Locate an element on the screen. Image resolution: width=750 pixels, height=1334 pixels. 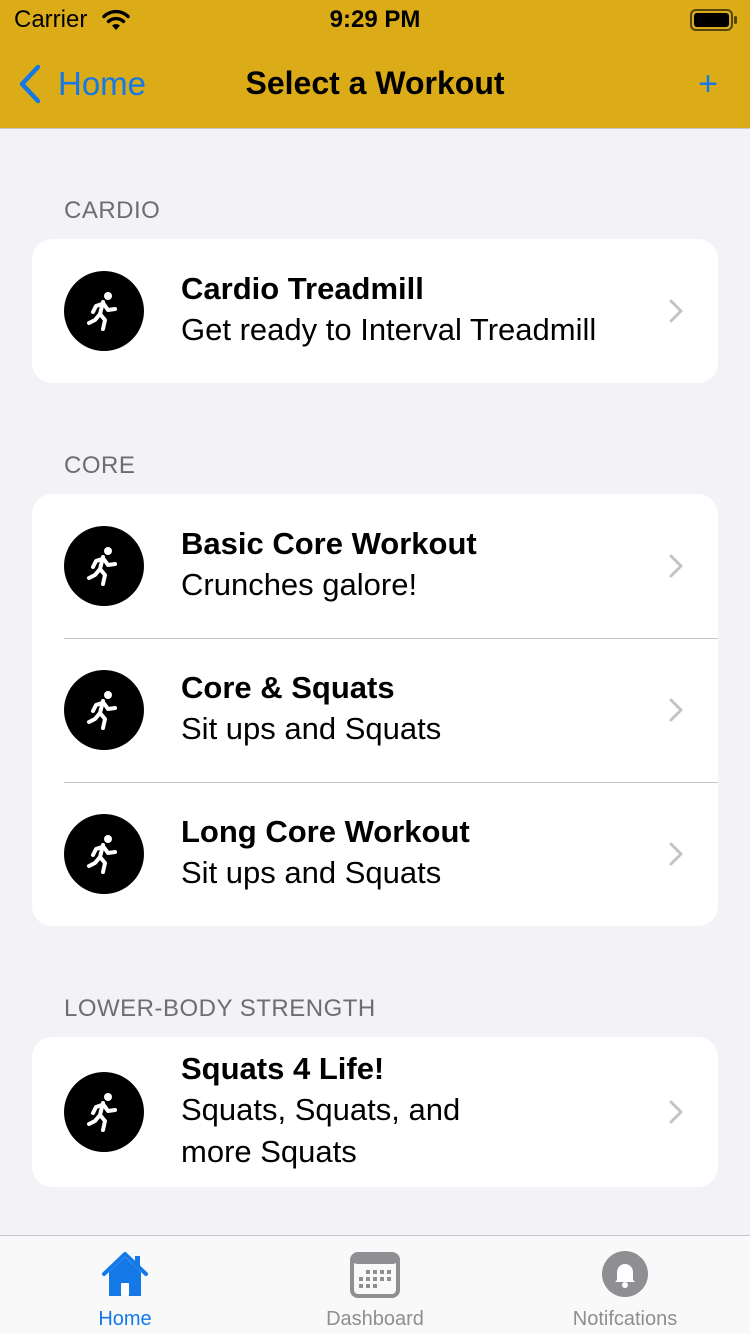
chevron-left-icon is located at coordinates (30, 84).